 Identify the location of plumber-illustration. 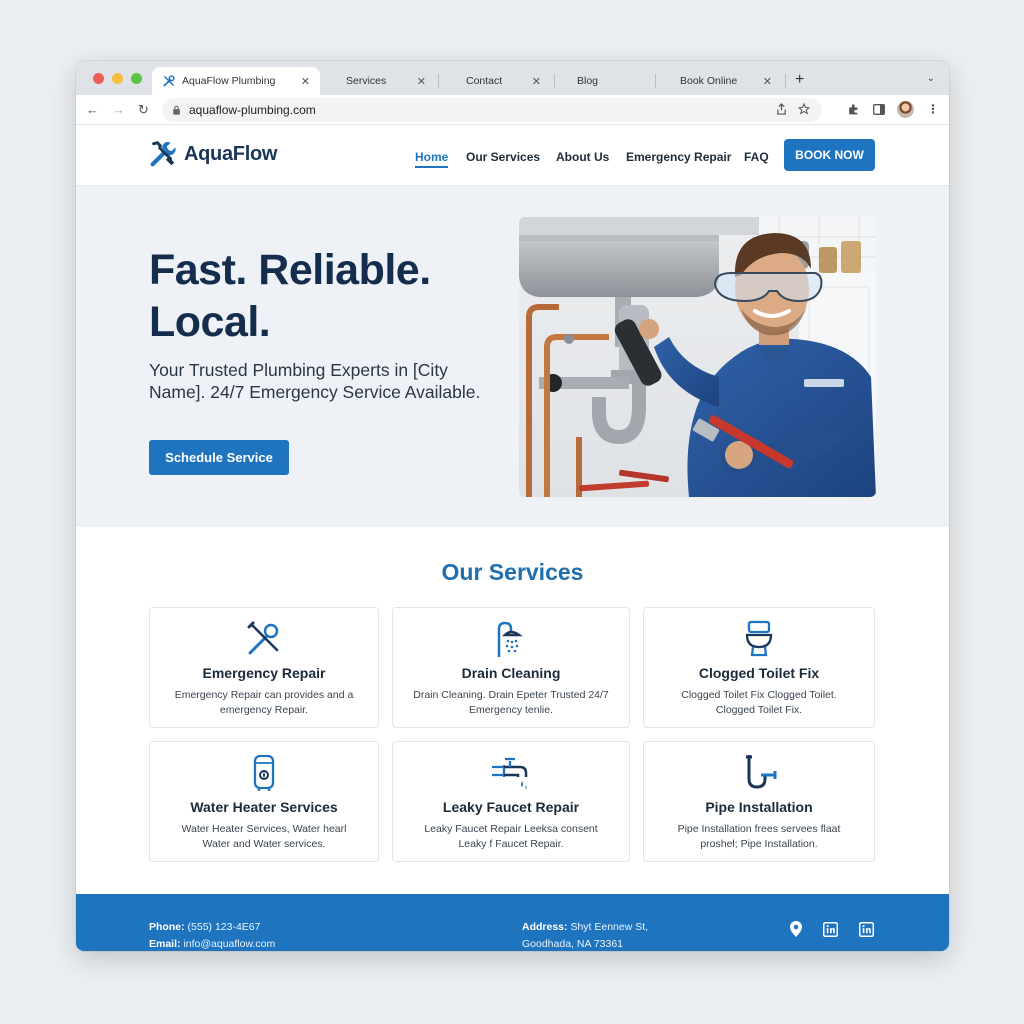
(697, 357).